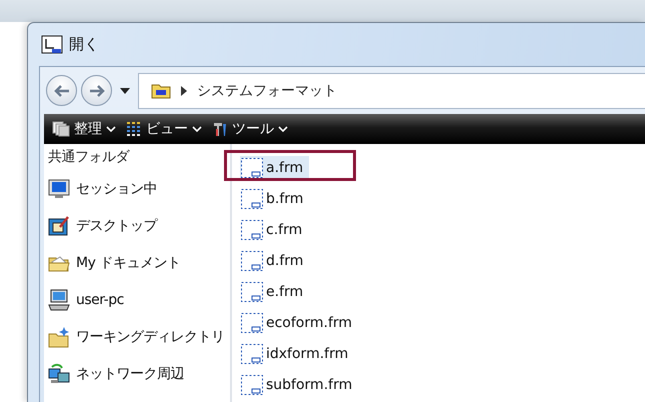 This screenshot has height=402, width=645. Describe the element at coordinates (252, 167) in the screenshot. I see `form-file-icon` at that location.